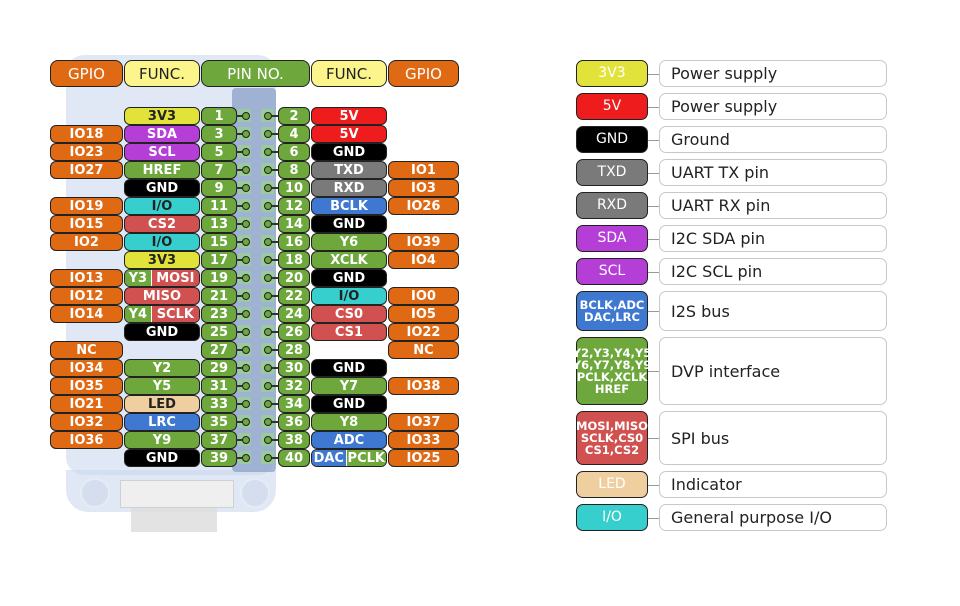 The image size is (960, 606). Describe the element at coordinates (86, 296) in the screenshot. I see `left-gpio-label: IO12` at that location.